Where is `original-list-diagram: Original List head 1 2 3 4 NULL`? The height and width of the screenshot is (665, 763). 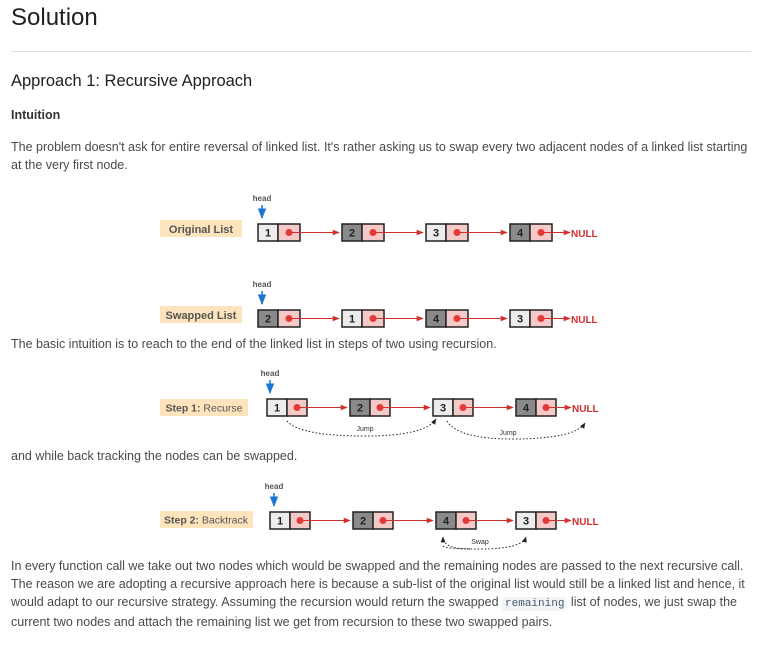
original-list-diagram: Original List head 1 2 3 4 NULL is located at coordinates (379, 218).